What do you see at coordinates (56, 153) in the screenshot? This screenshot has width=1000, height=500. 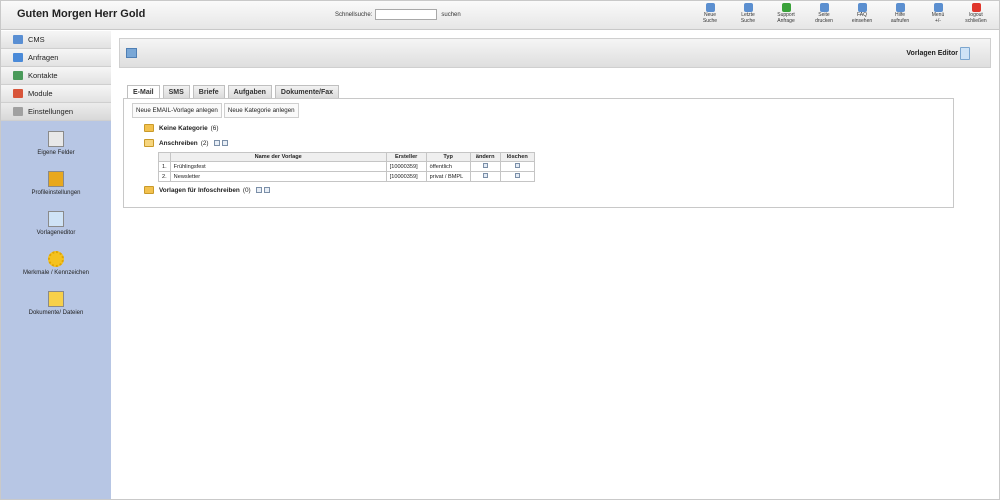 I see `sidebar-sub-label: Eigene Felder` at bounding box center [56, 153].